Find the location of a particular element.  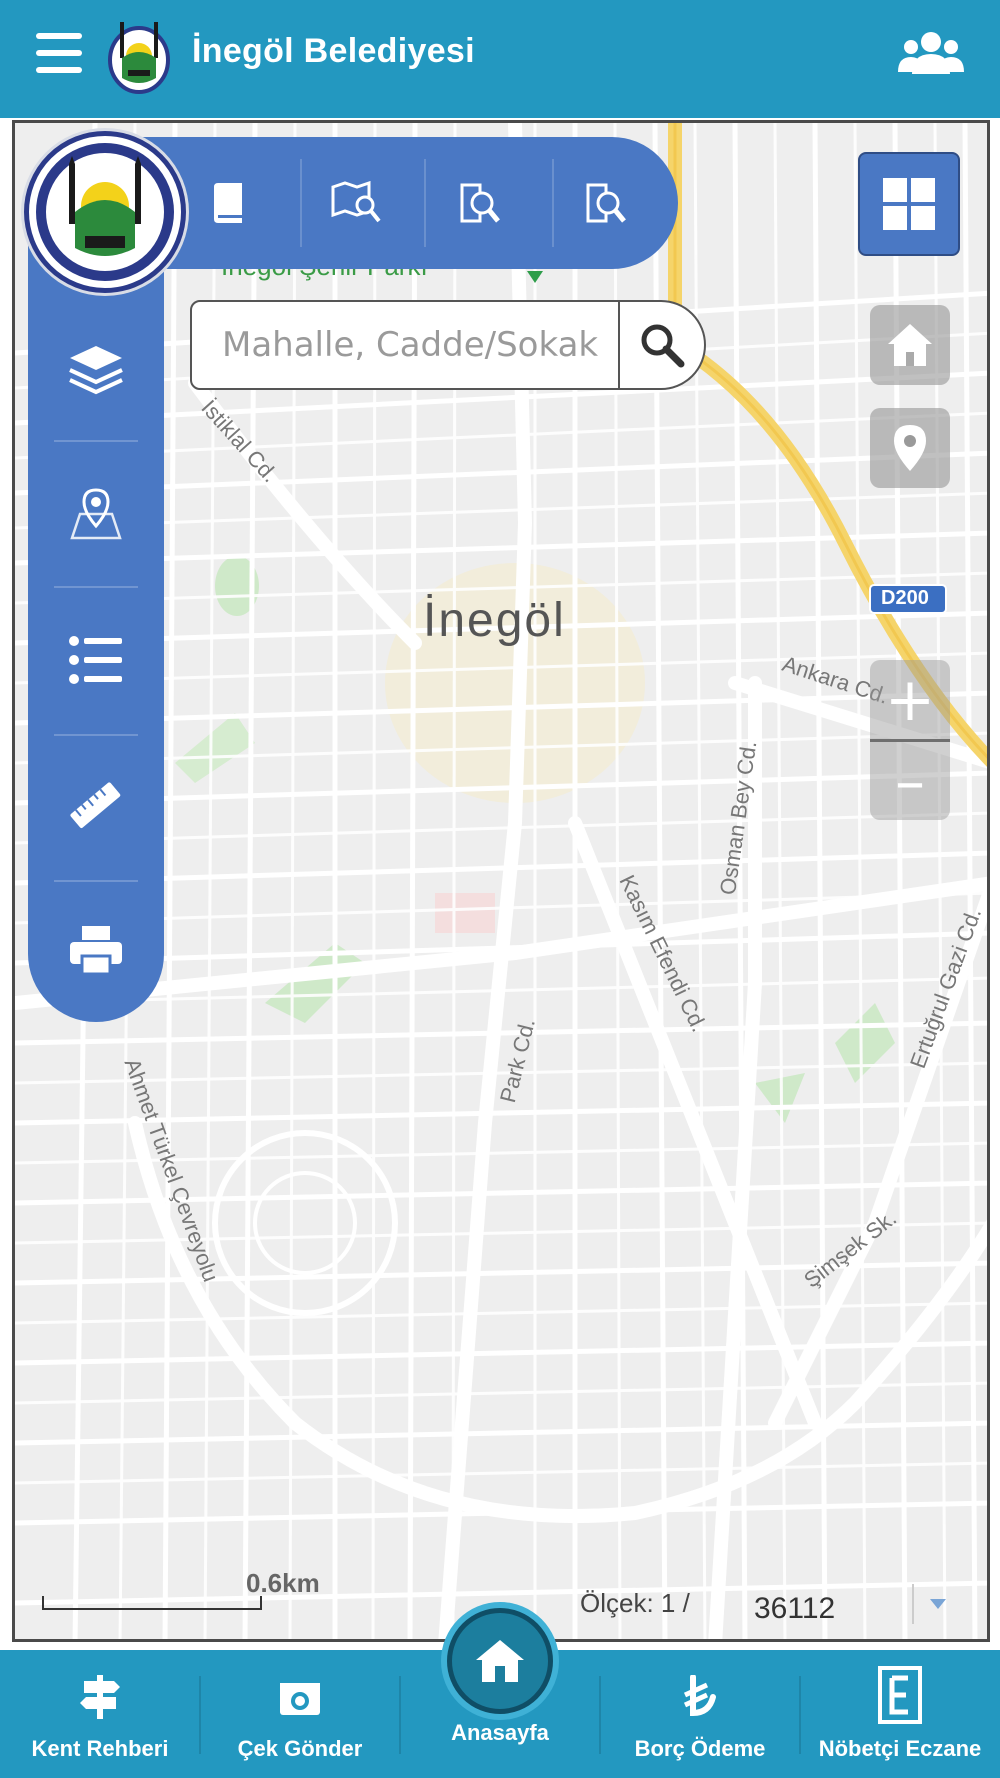

map-search-icon is located at coordinates (356, 203).